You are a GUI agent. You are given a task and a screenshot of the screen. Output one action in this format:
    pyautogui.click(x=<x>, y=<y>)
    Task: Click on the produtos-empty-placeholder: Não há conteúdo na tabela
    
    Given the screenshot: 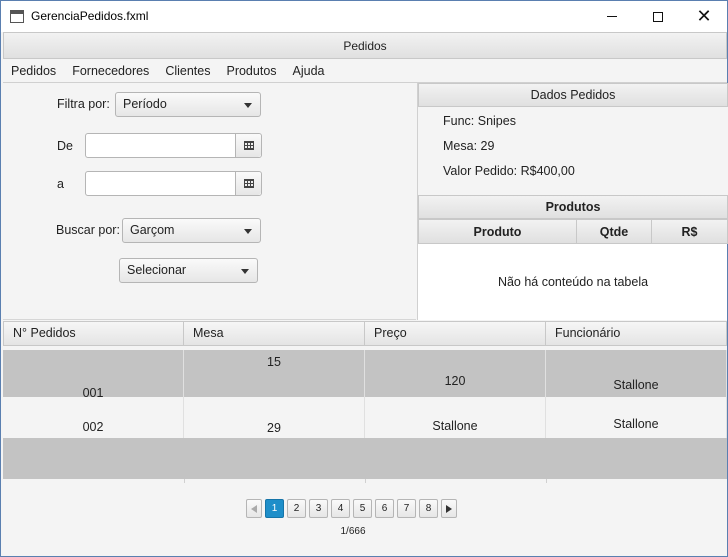 What is the action you would take?
    pyautogui.click(x=573, y=282)
    